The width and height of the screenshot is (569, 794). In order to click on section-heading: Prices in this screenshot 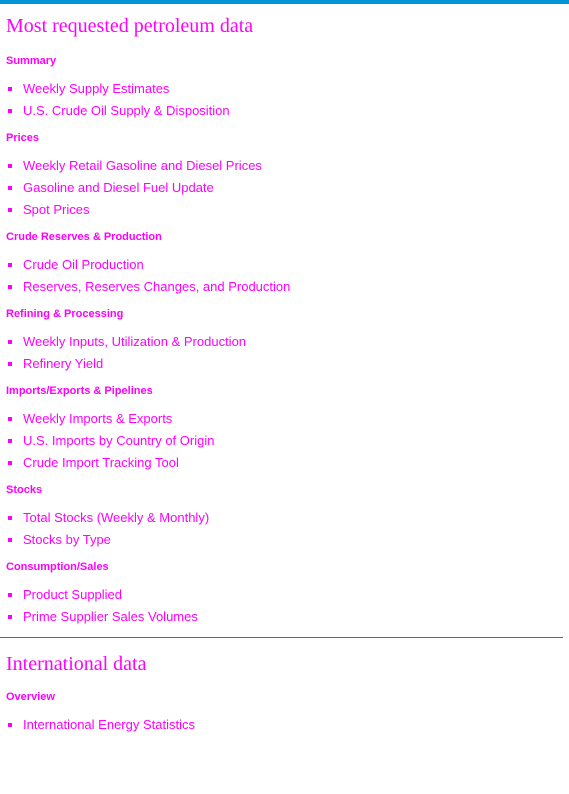, I will do `click(23, 138)`.